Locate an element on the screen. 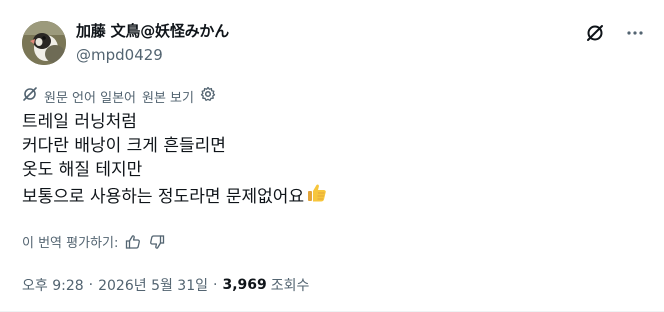  show-original-link: 원본 보기 is located at coordinates (168, 96).